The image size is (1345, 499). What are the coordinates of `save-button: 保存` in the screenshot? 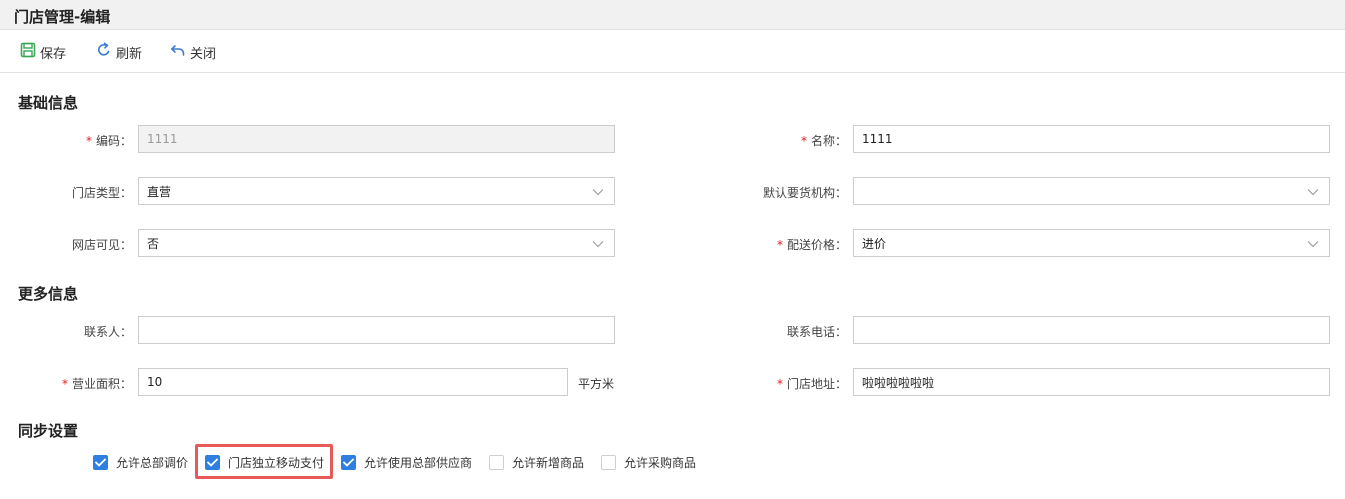 It's located at (43, 52).